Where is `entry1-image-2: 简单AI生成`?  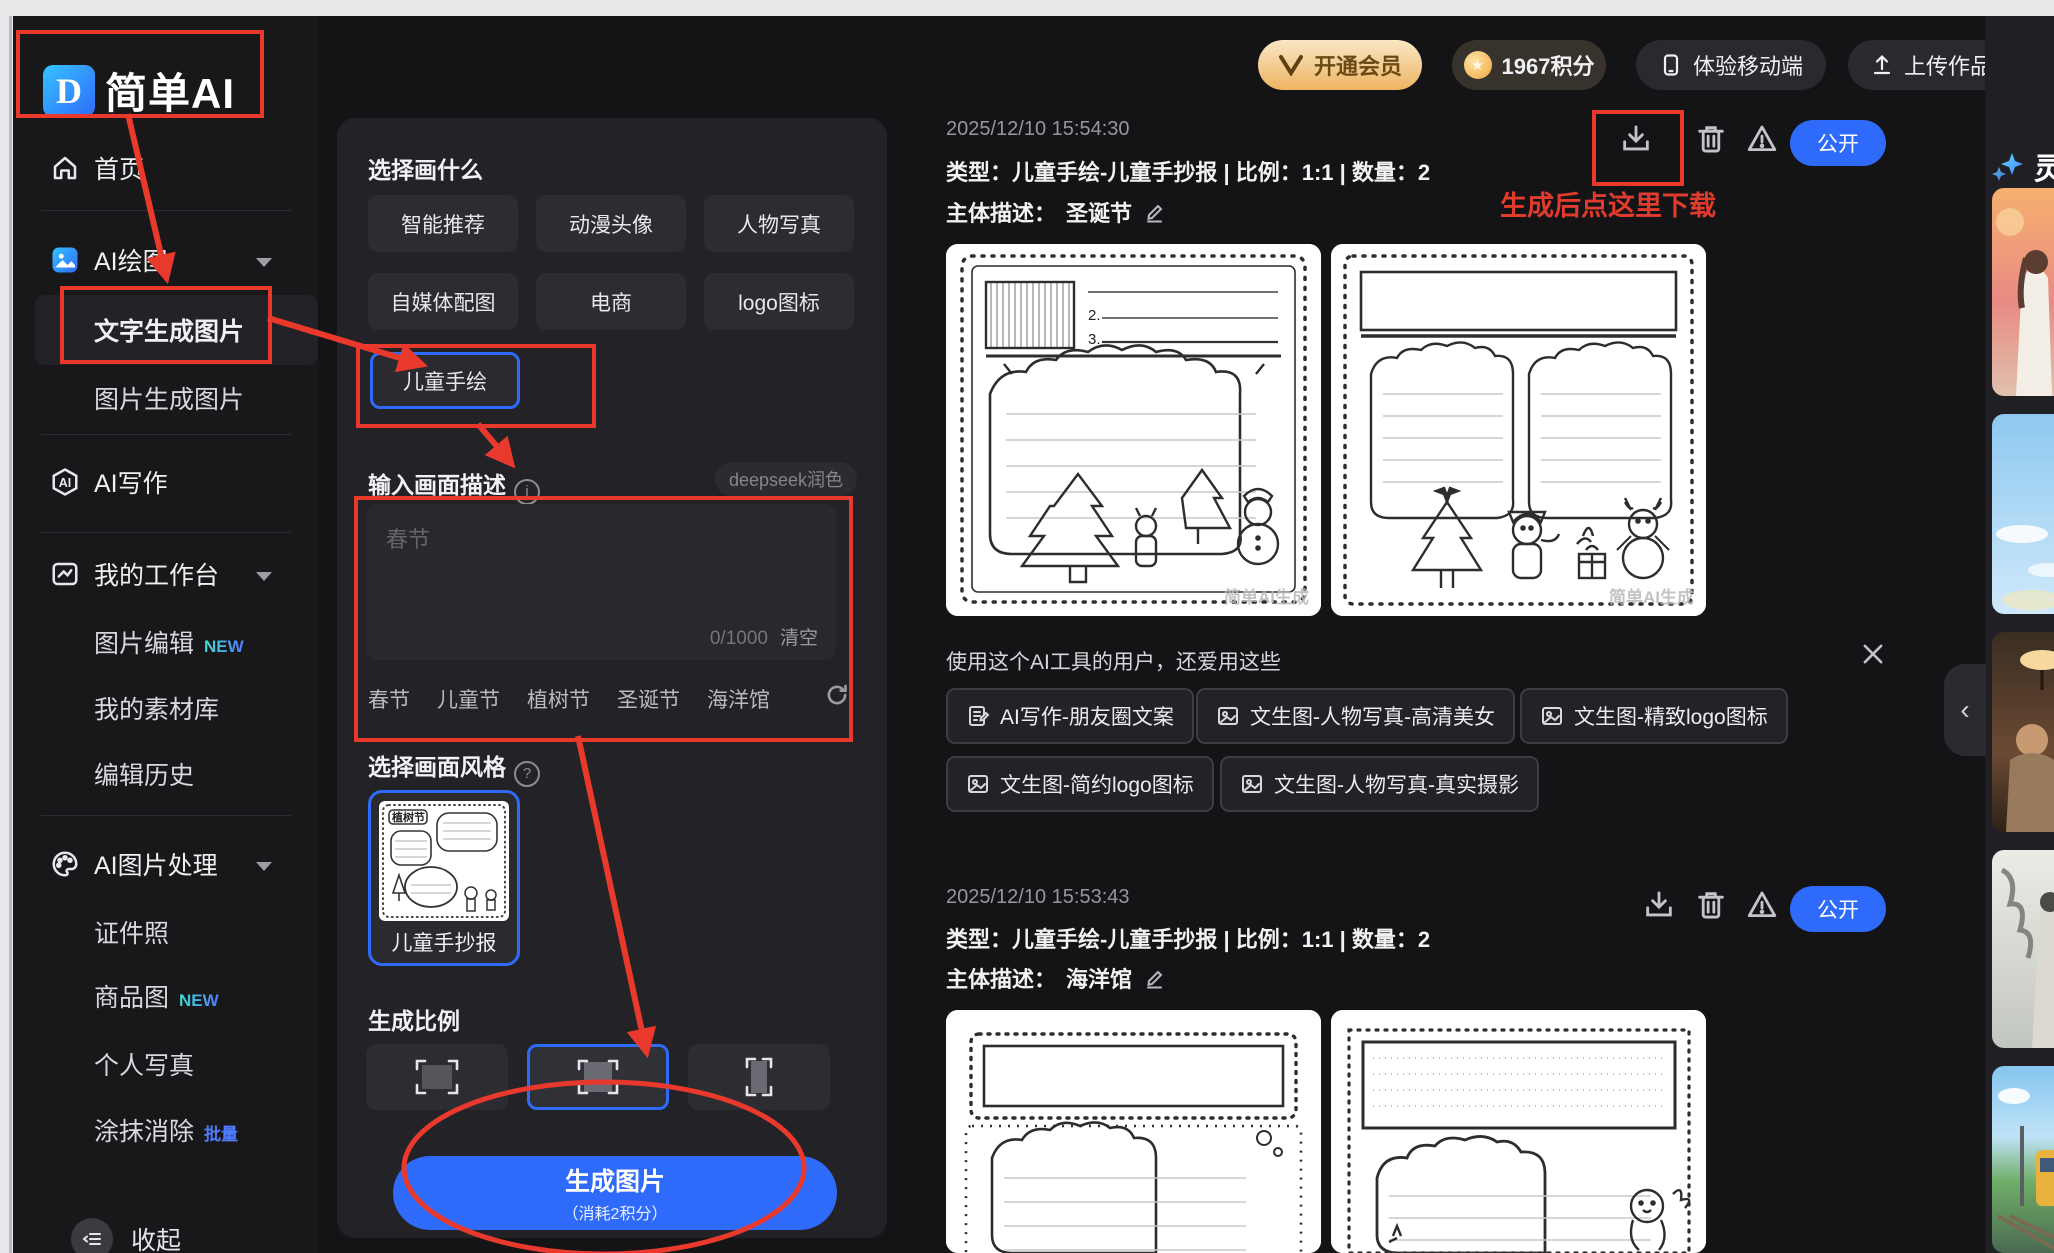
entry1-image-2: 简单AI生成 is located at coordinates (1518, 430).